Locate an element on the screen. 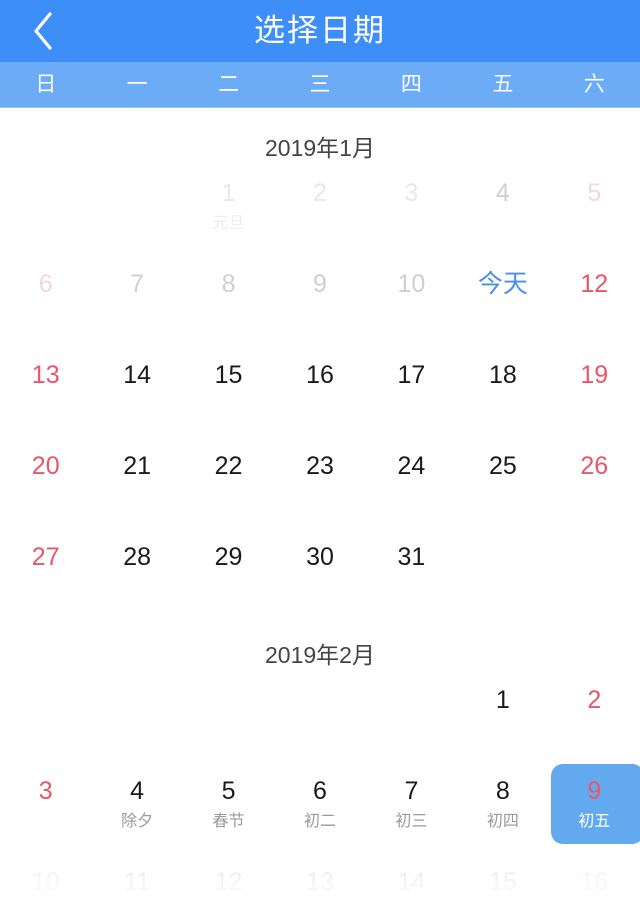 The width and height of the screenshot is (640, 908). day-cell: 4 除夕 is located at coordinates (136, 803).